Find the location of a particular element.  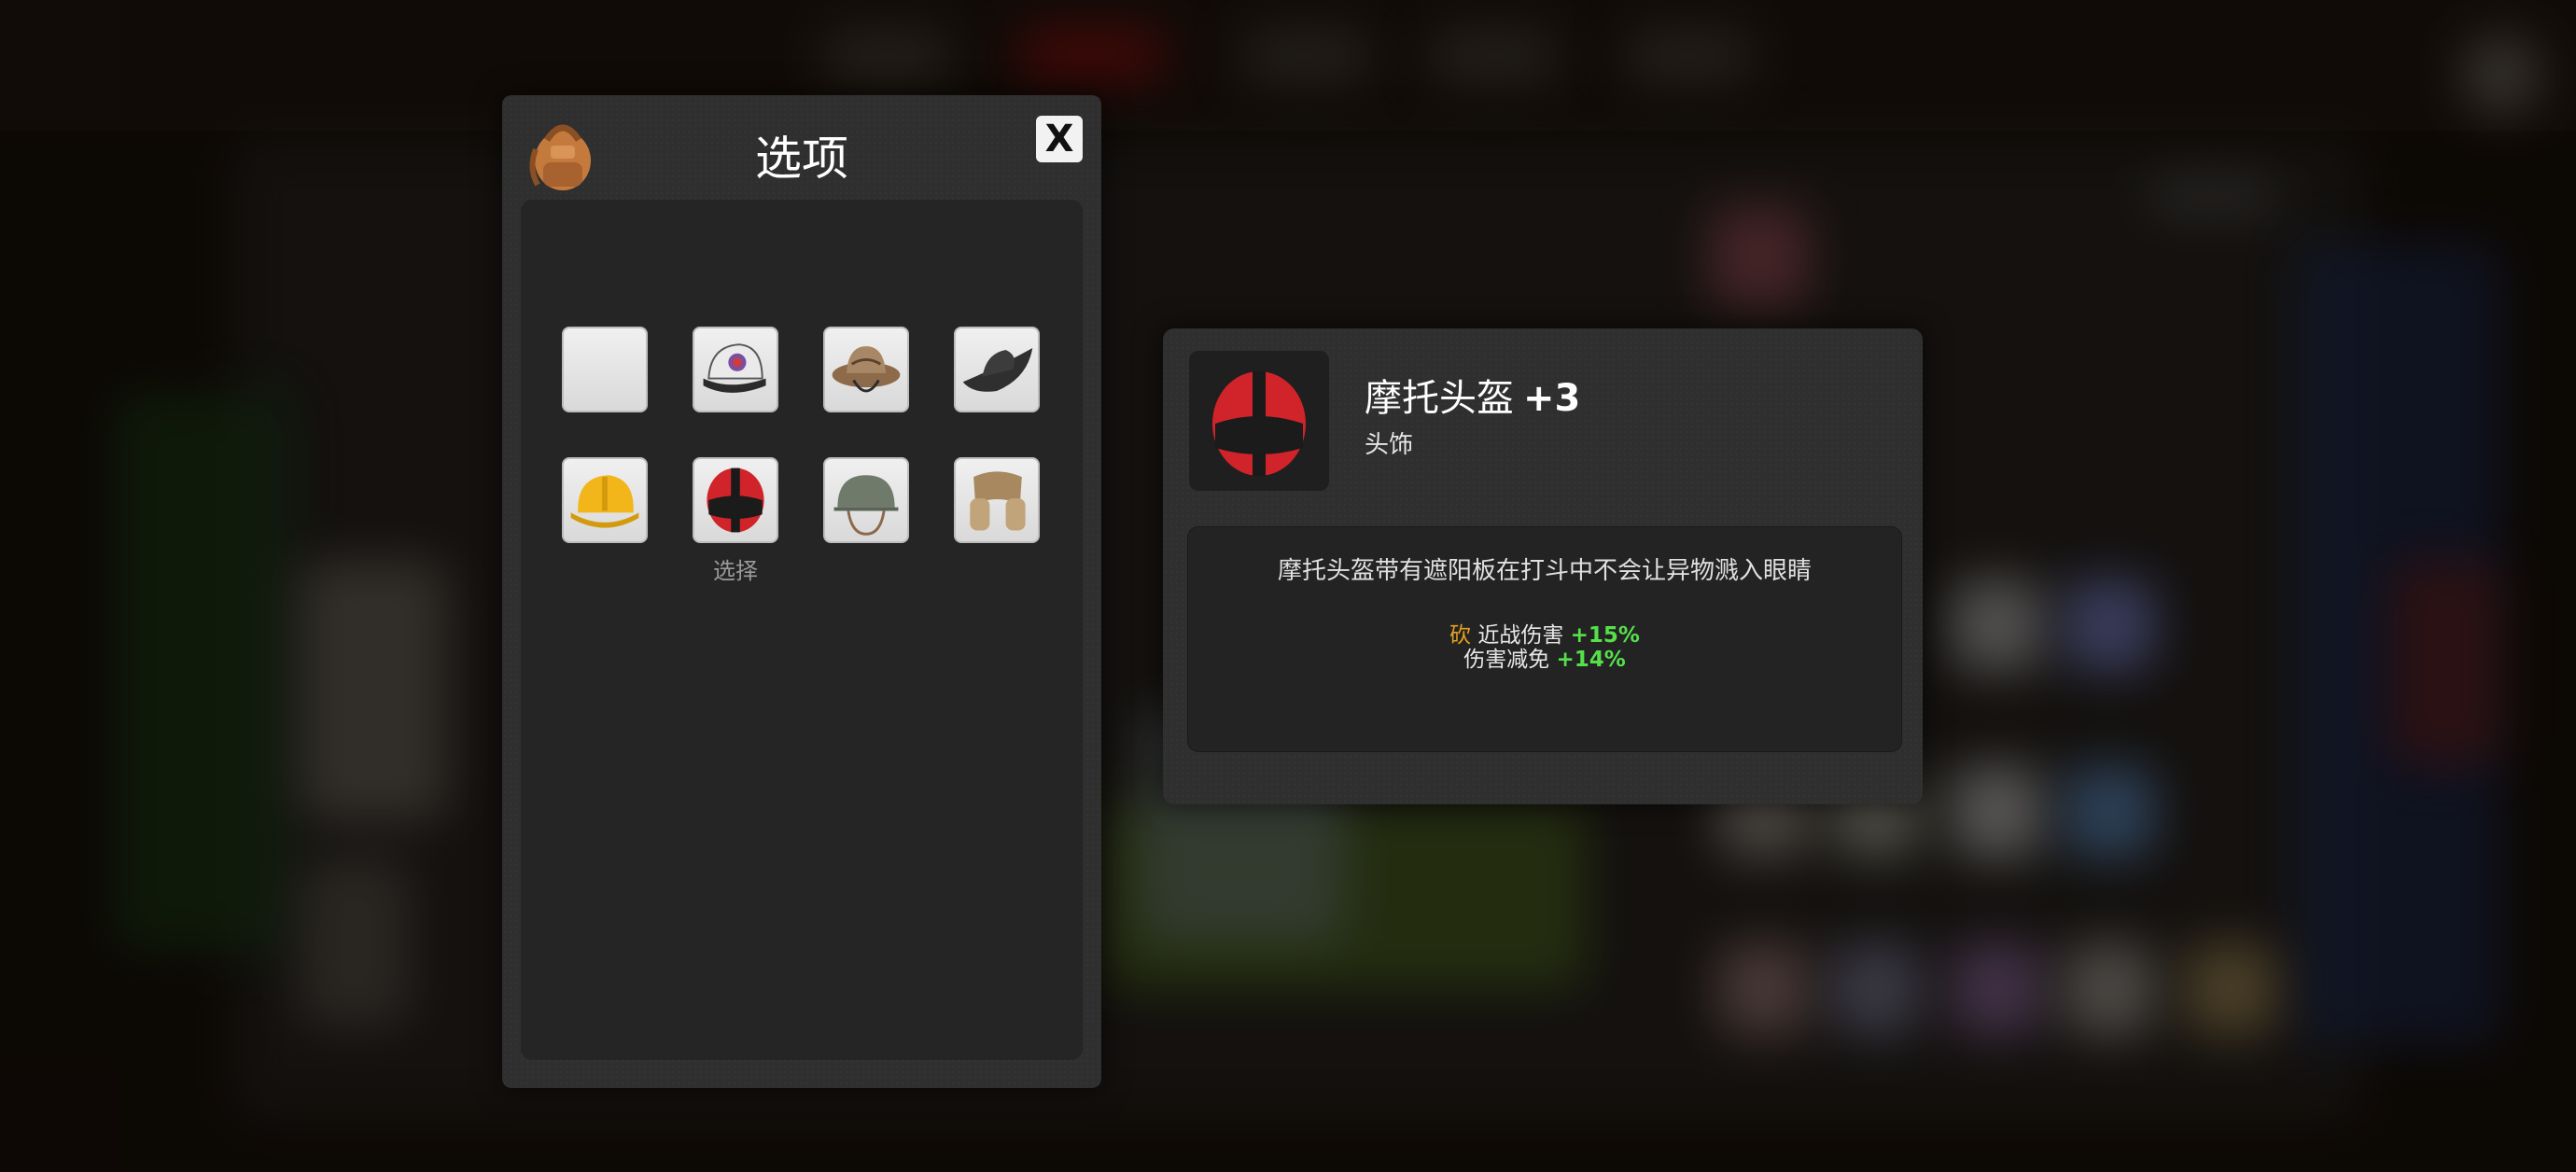

selected-caption: 选择 is located at coordinates (735, 571).